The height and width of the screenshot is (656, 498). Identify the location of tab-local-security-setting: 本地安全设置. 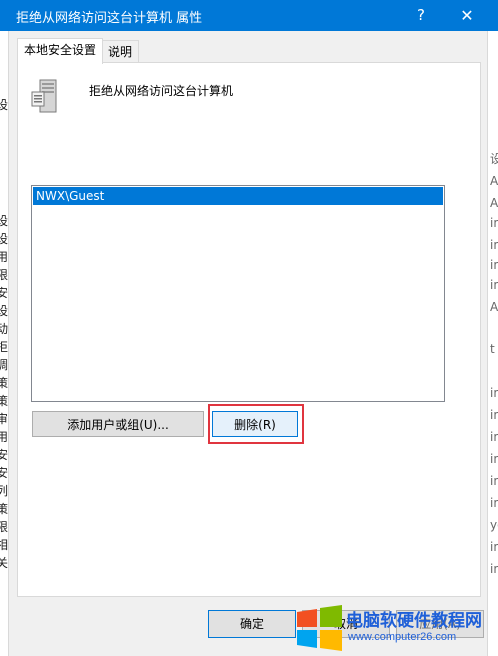
(60, 51).